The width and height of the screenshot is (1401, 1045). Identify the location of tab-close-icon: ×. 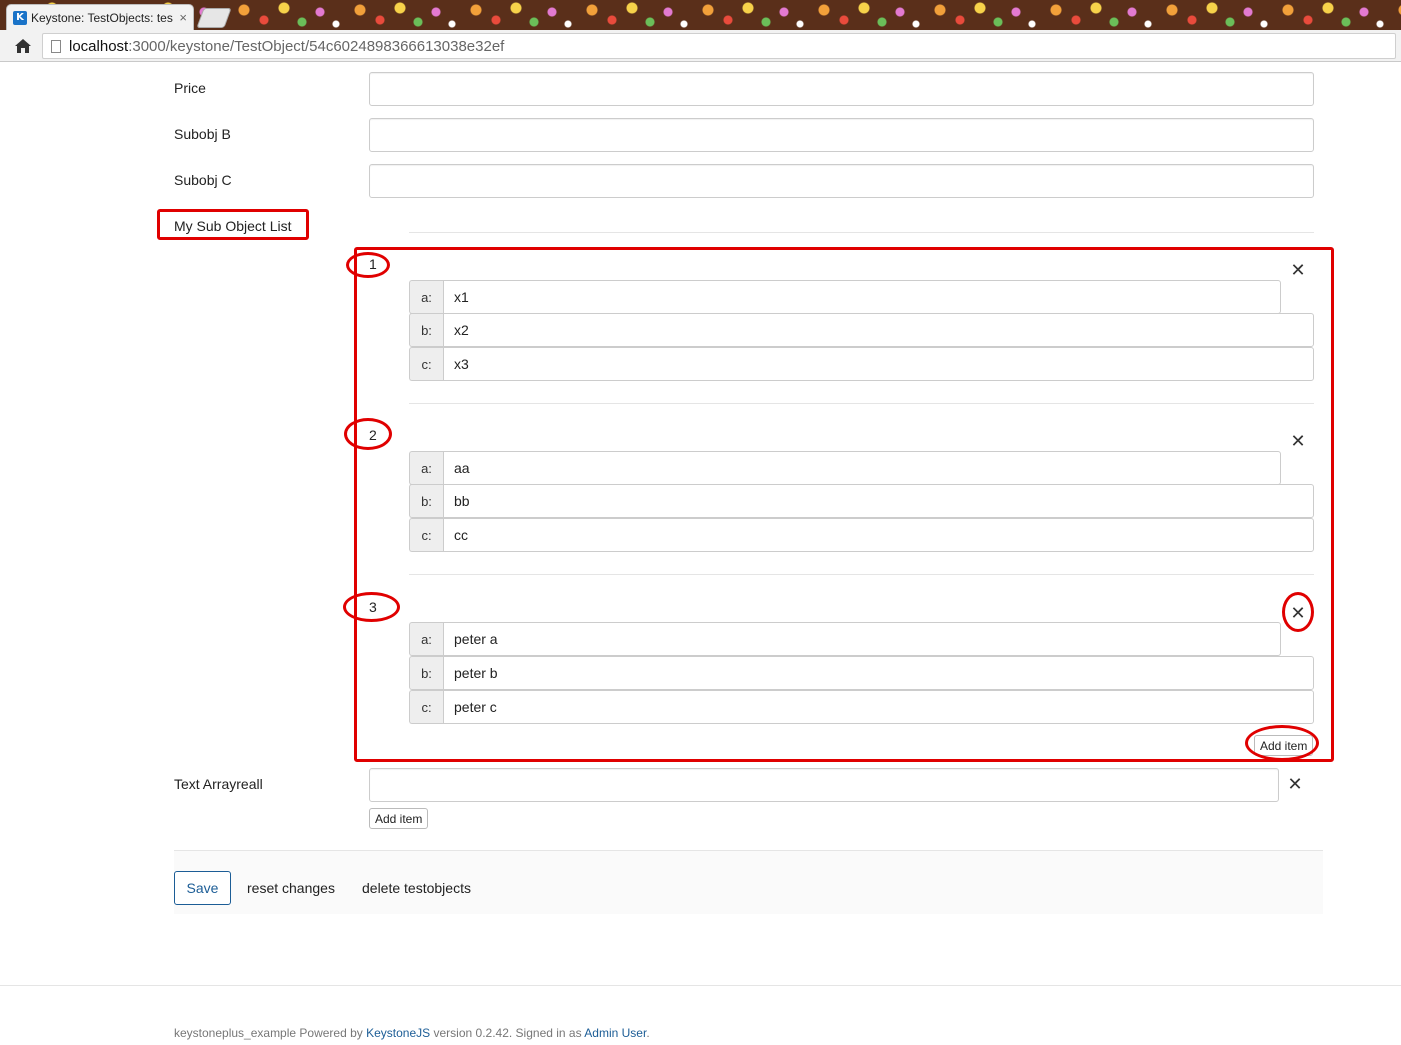
(183, 17).